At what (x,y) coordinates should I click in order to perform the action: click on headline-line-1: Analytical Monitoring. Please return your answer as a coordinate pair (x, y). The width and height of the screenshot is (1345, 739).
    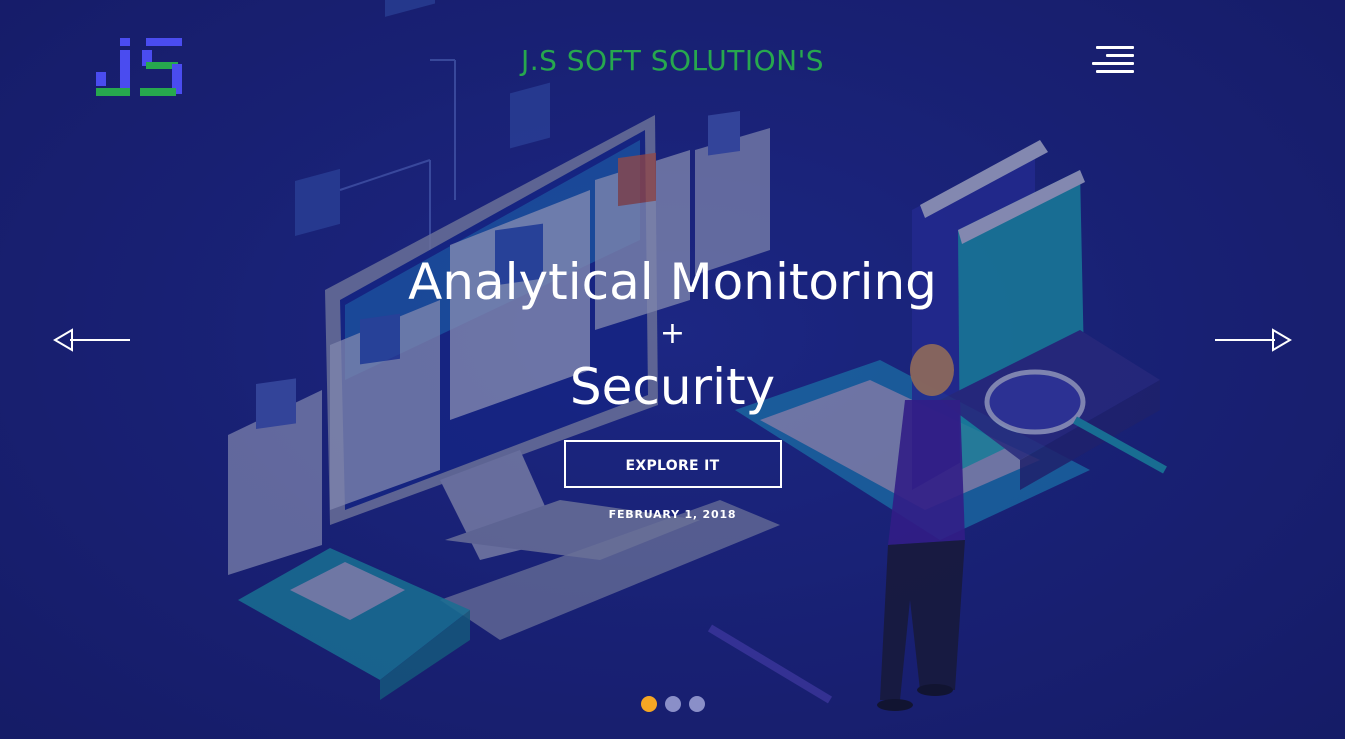
    Looking at the image, I should click on (672, 282).